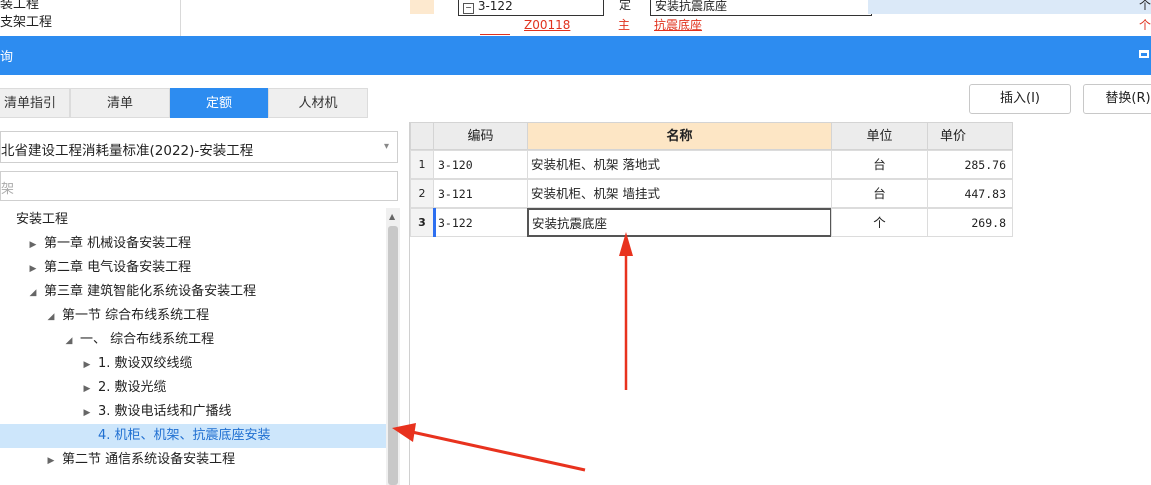 This screenshot has width=1151, height=485. What do you see at coordinates (90, 7) in the screenshot?
I see `background-tree-item: 装工程` at bounding box center [90, 7].